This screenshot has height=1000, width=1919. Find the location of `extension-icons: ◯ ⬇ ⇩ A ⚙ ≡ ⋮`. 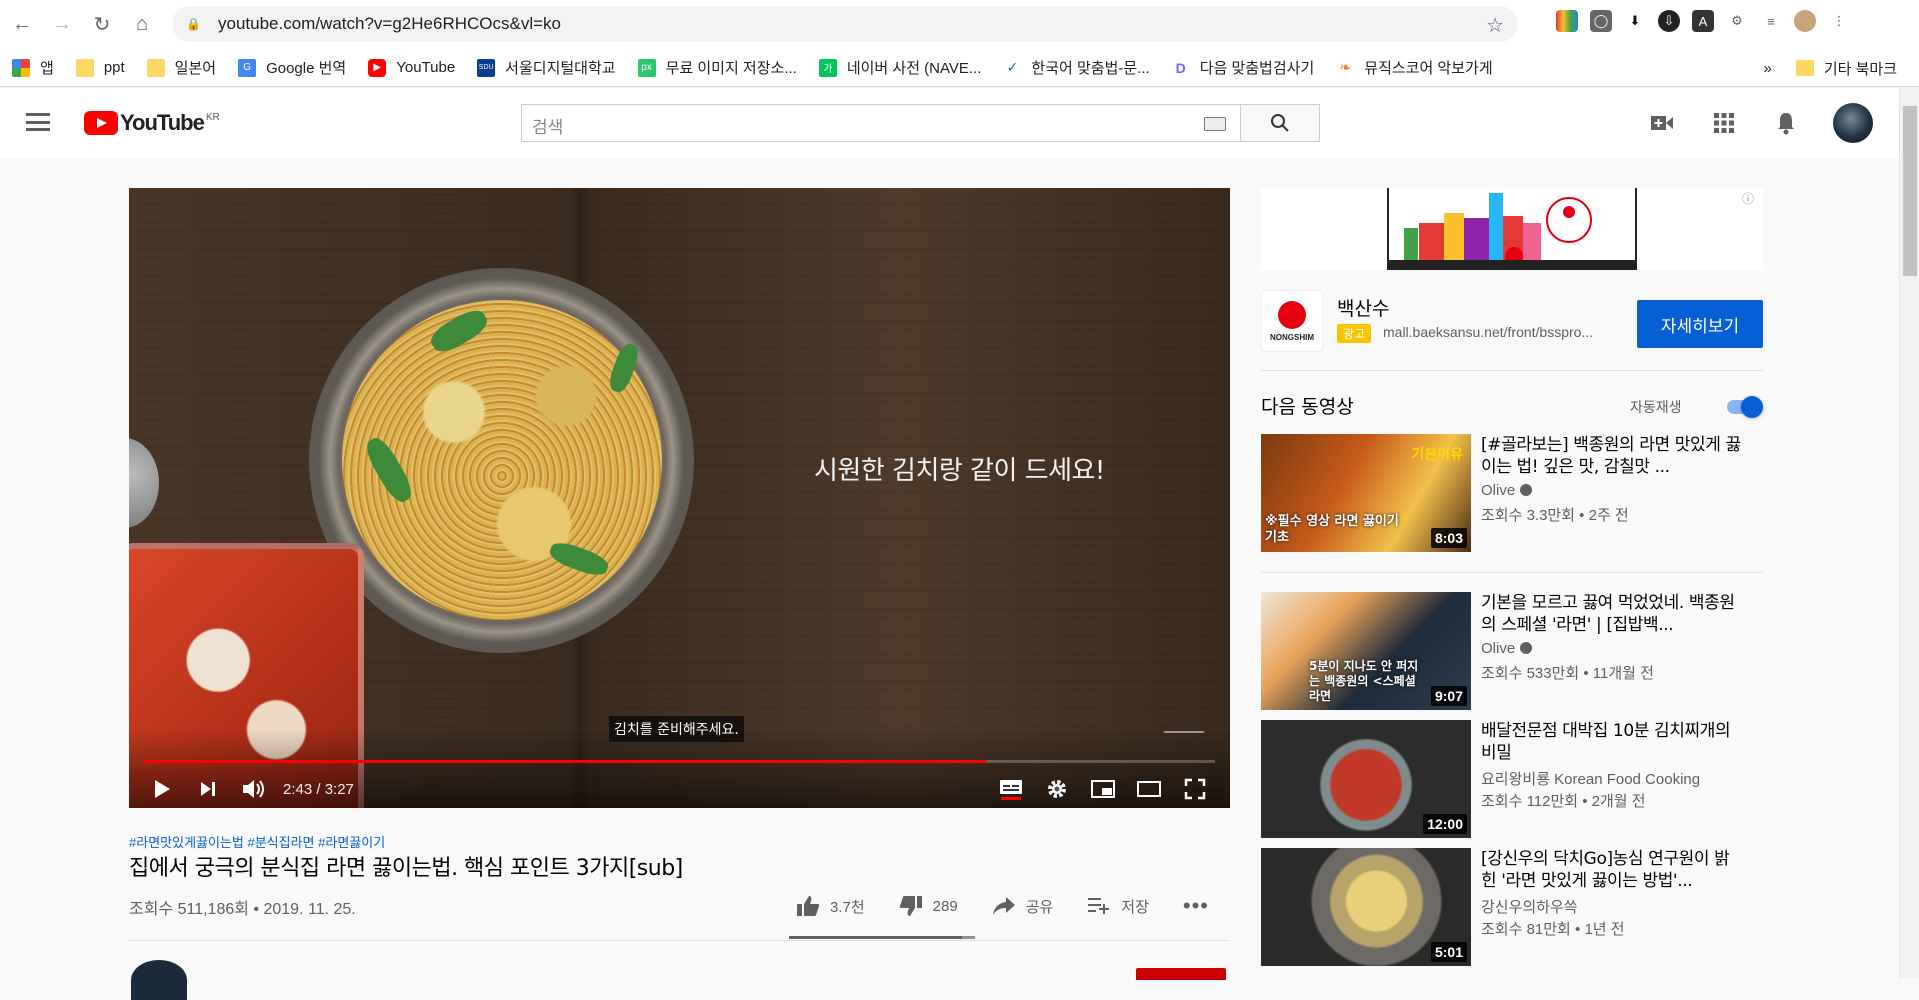

extension-icons: ◯ ⬇ ⇩ A ⚙ ≡ ⋮ is located at coordinates (1703, 21).